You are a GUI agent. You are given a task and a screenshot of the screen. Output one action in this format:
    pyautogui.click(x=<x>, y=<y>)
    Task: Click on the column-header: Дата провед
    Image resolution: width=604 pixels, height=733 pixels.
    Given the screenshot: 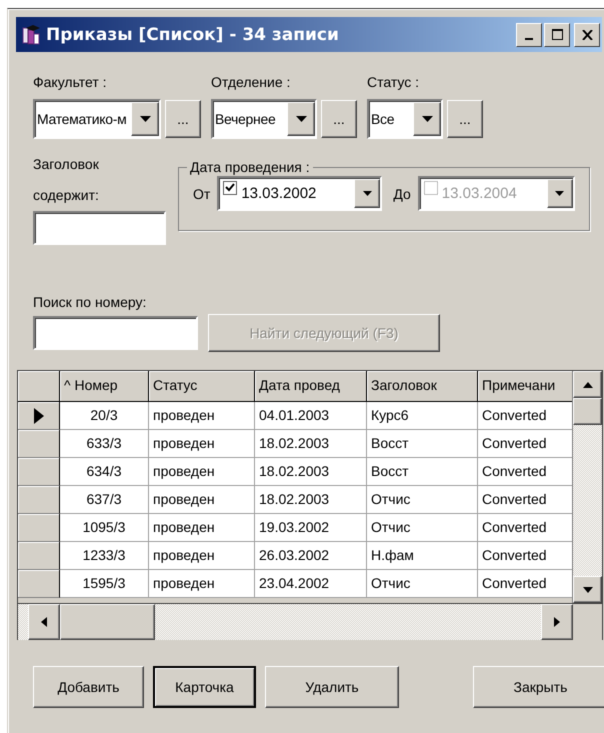 What is the action you would take?
    pyautogui.click(x=311, y=386)
    